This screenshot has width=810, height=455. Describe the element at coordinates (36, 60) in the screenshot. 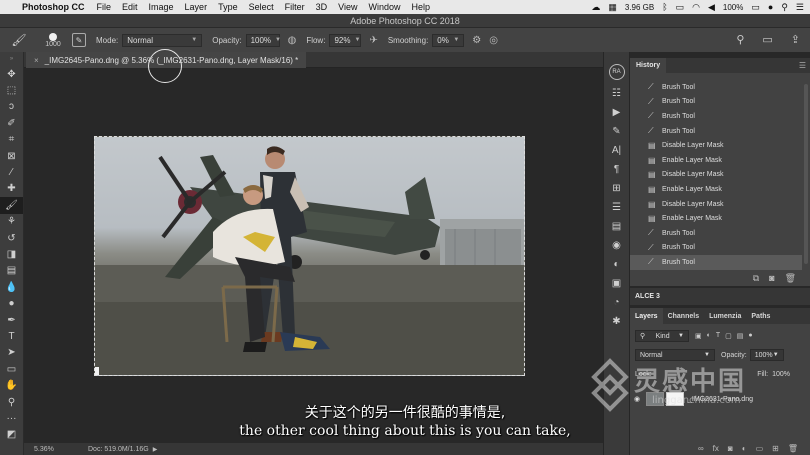

I see `close-icon: ×` at that location.